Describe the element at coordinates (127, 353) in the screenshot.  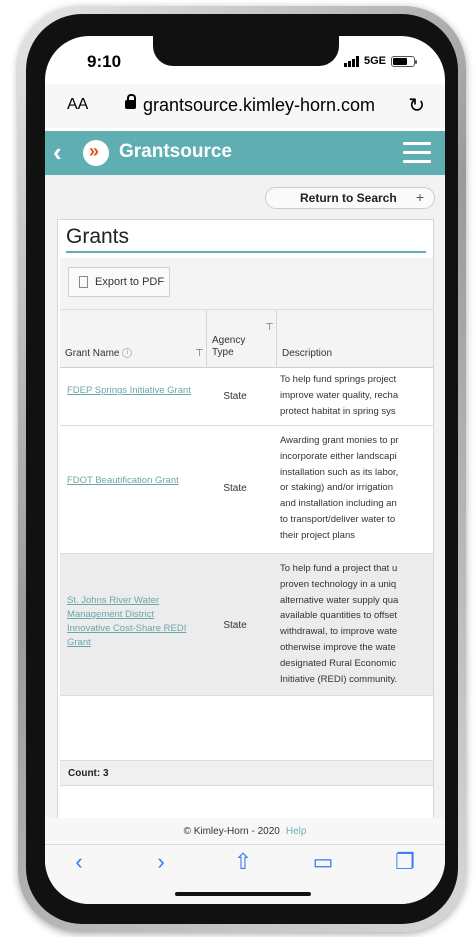
I see `info-icon: i` at that location.